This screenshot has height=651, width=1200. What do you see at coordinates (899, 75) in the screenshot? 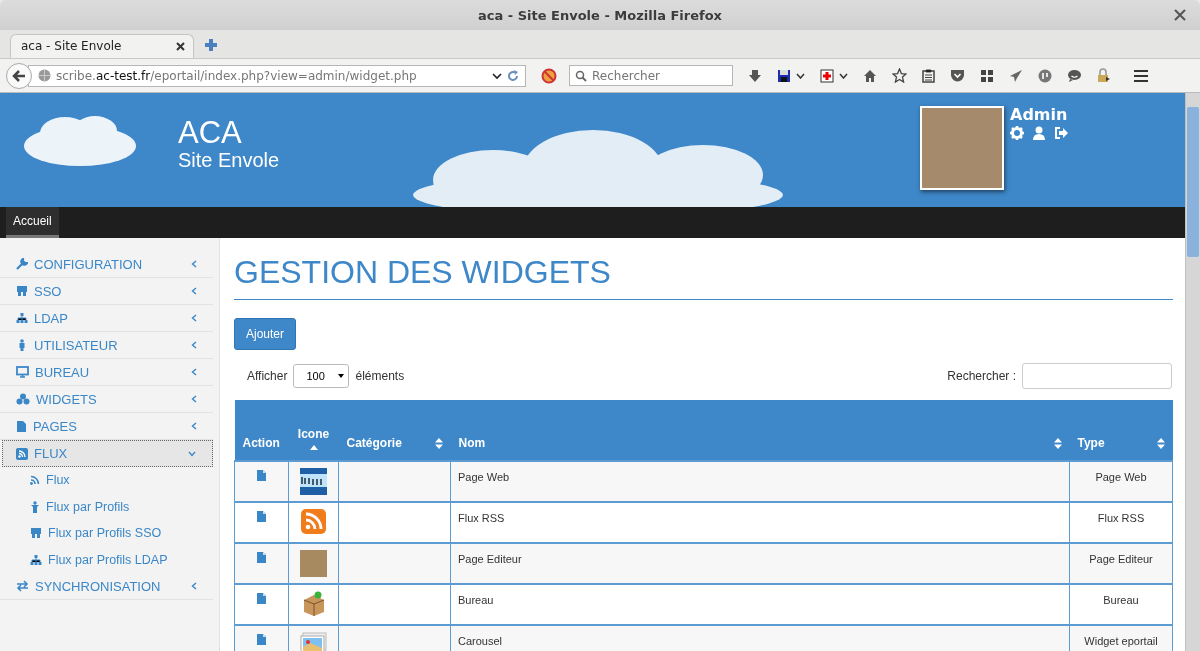
I see `star-icon` at bounding box center [899, 75].